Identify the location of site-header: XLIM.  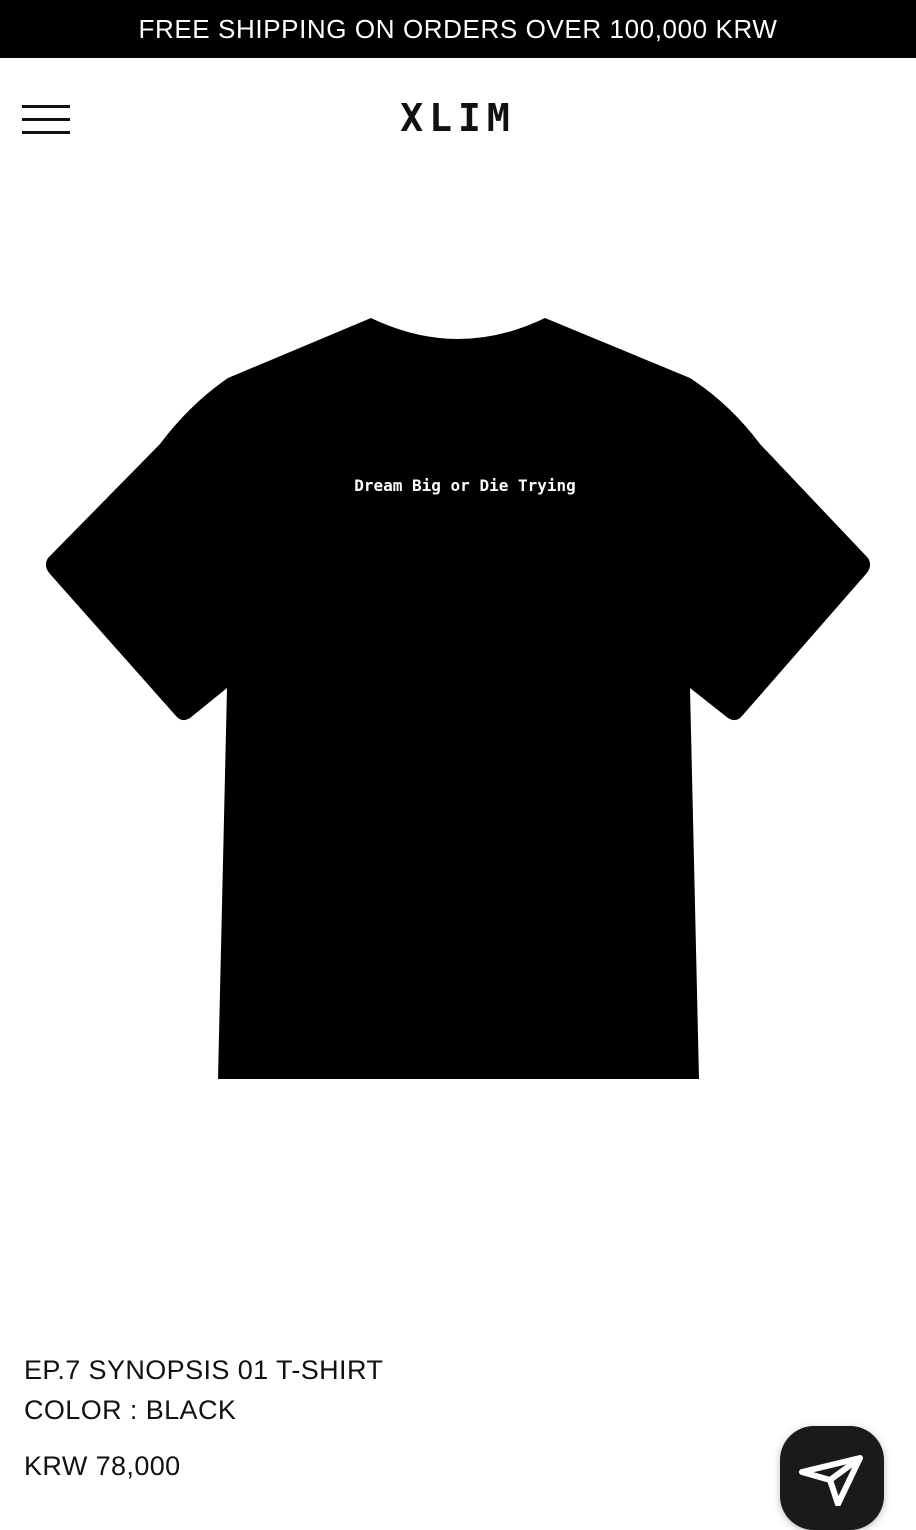
(458, 120).